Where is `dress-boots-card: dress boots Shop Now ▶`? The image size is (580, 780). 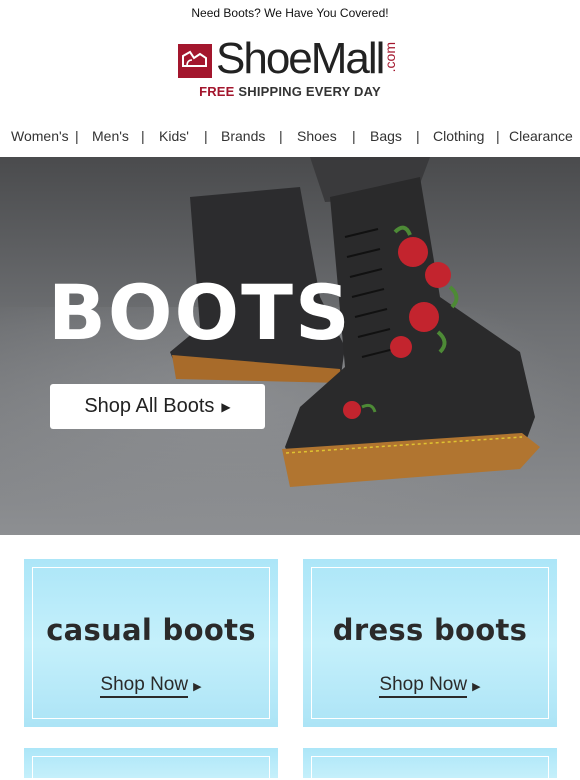 dress-boots-card: dress boots Shop Now ▶ is located at coordinates (430, 643).